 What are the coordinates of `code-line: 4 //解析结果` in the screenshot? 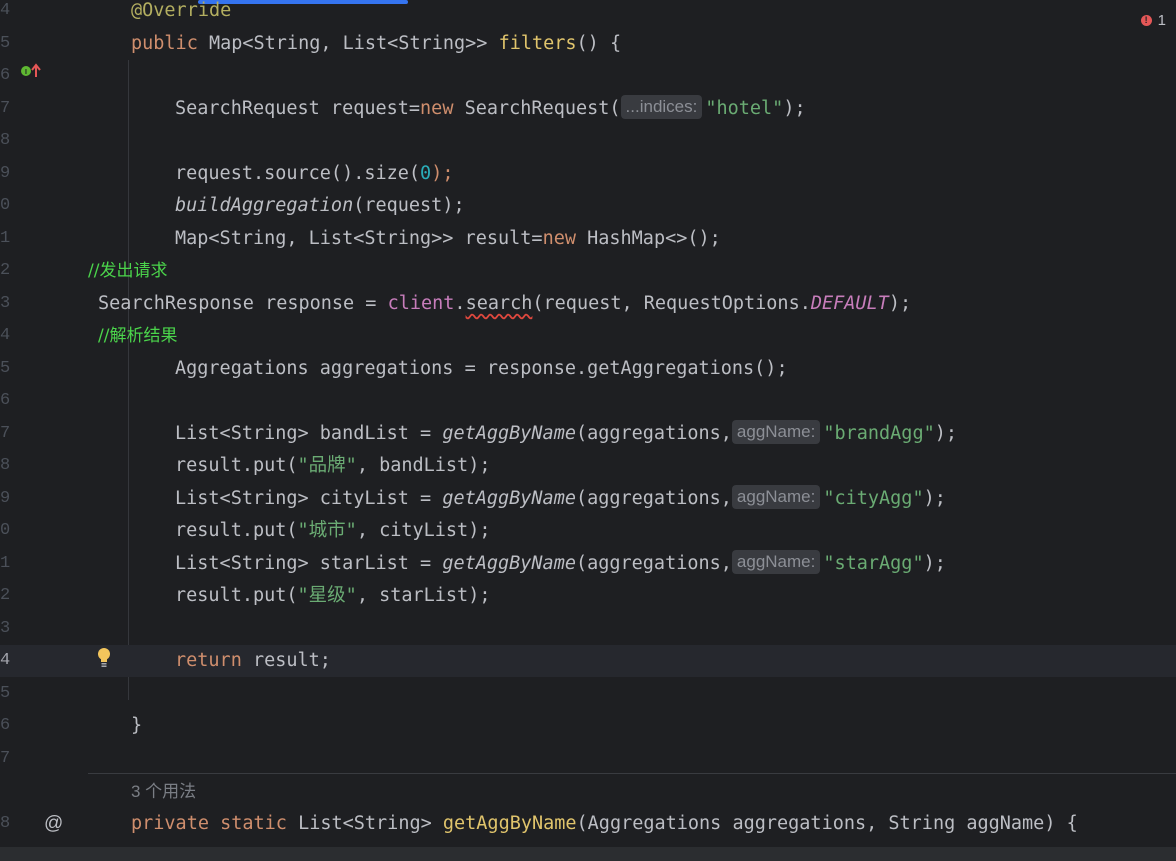 It's located at (588, 336).